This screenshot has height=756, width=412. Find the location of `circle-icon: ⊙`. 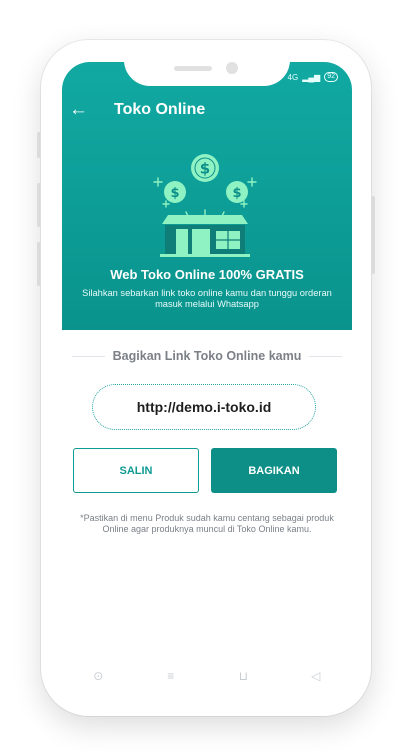

circle-icon: ⊙ is located at coordinates (98, 676).